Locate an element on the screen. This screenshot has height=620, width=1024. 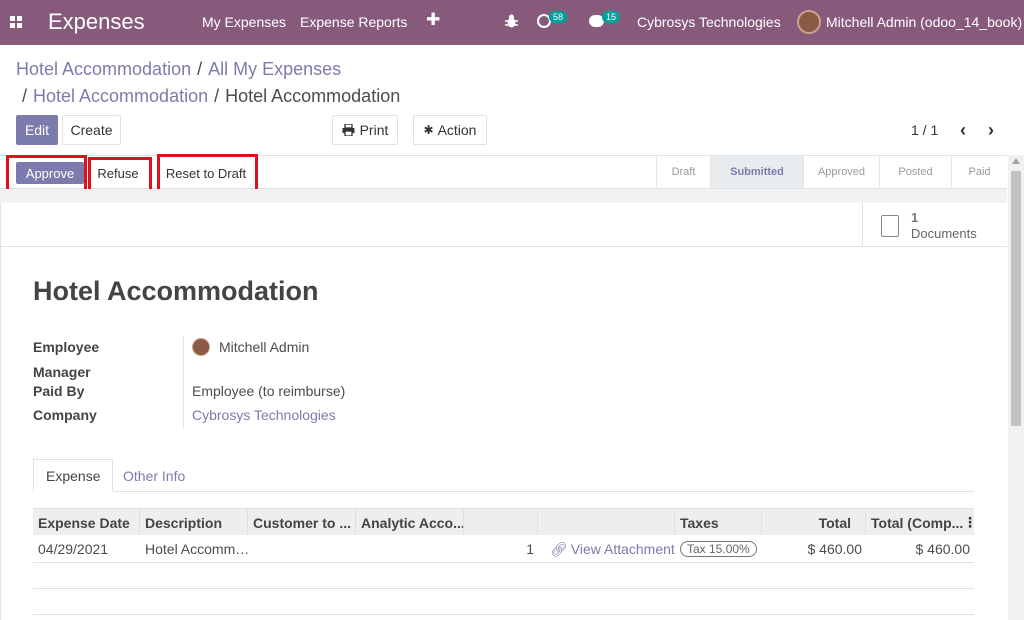
breadcrumb-link-hotel-accommodation-1: Hotel Accommodation is located at coordinates (103, 69).